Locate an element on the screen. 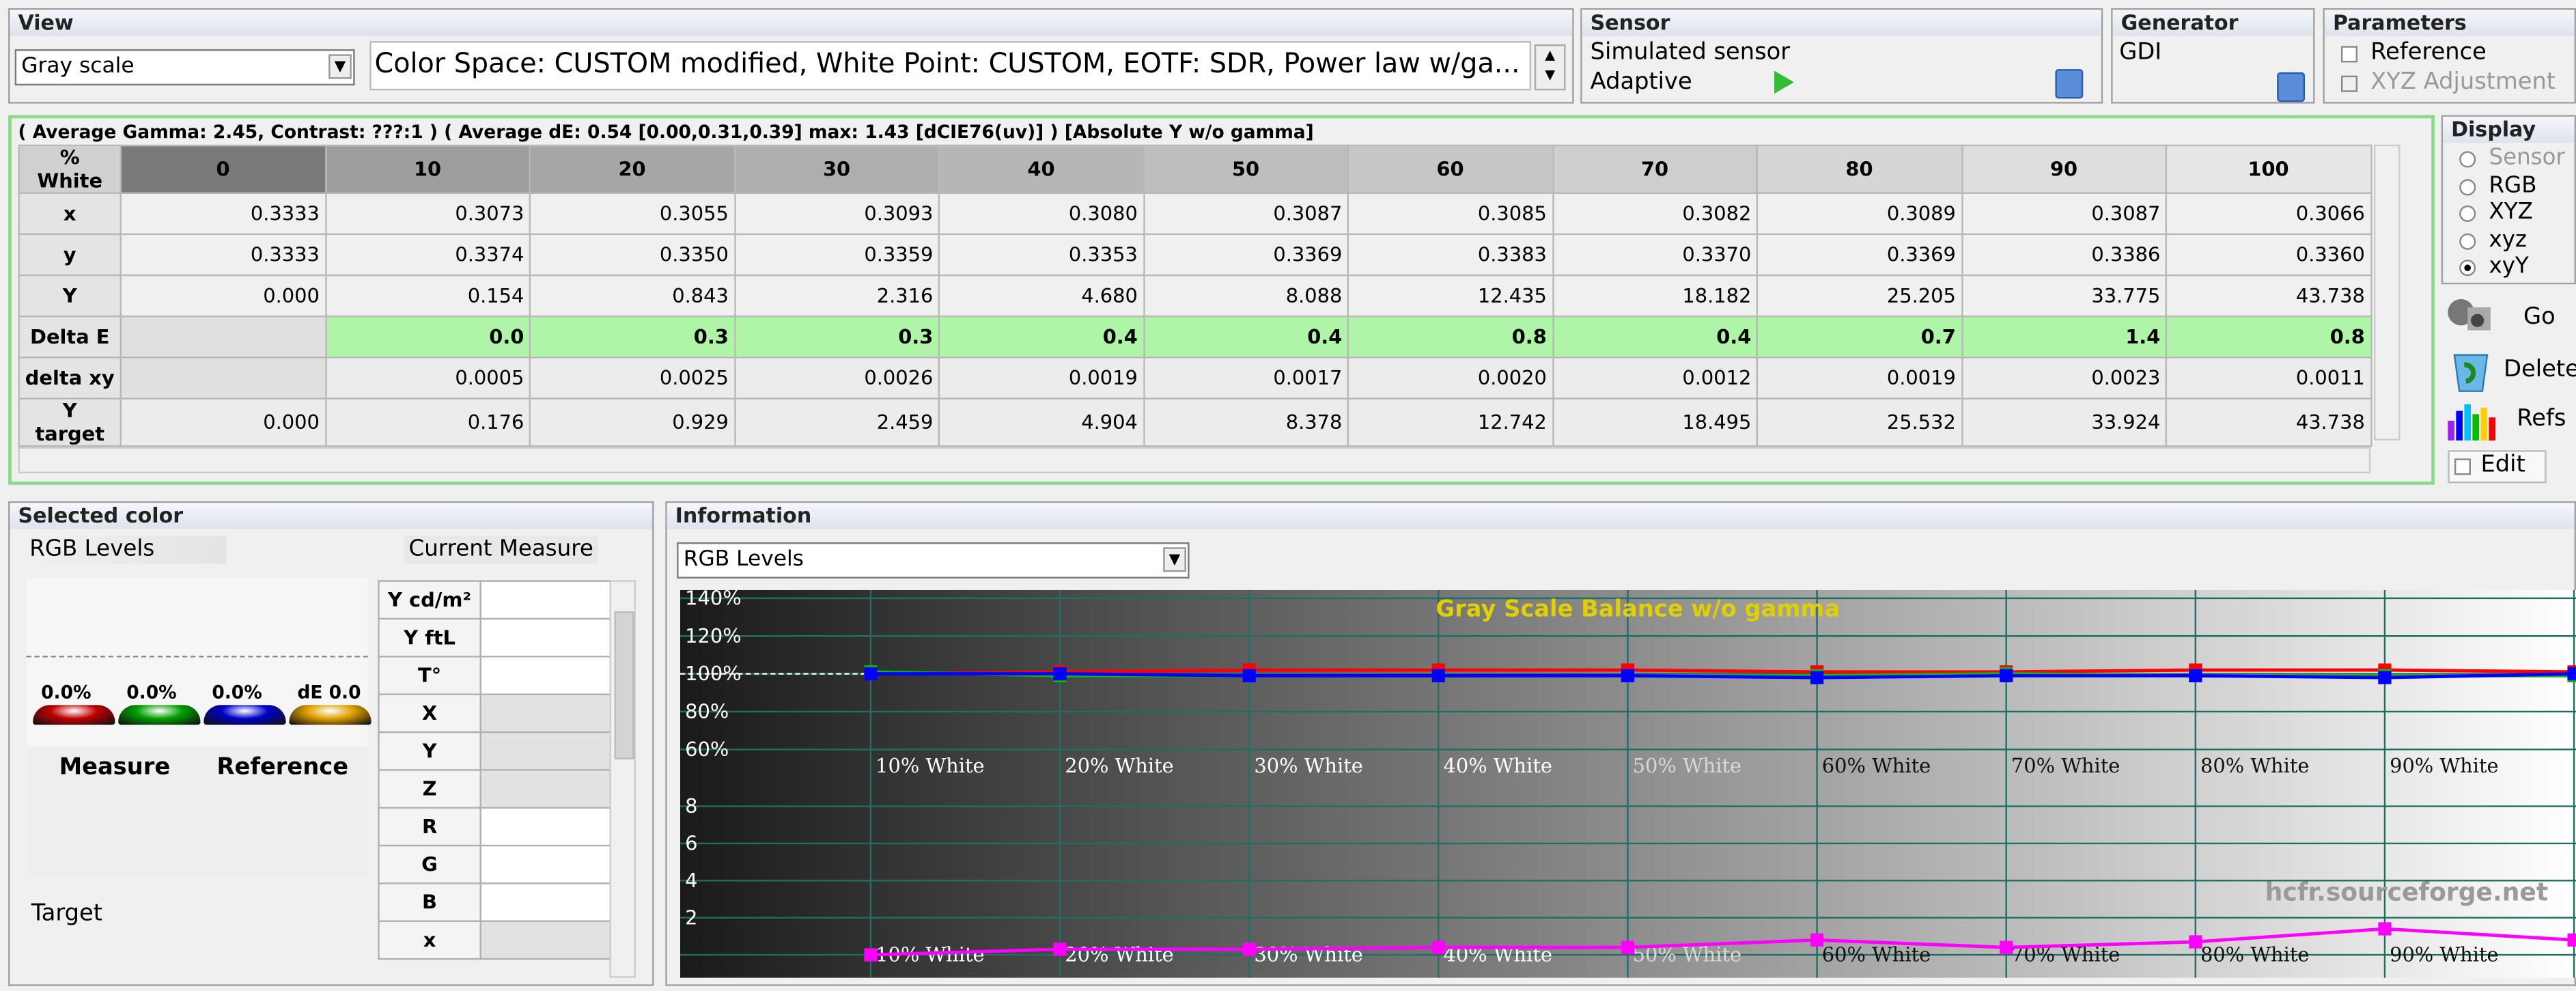  table-cell: 0.0012 is located at coordinates (1655, 378).